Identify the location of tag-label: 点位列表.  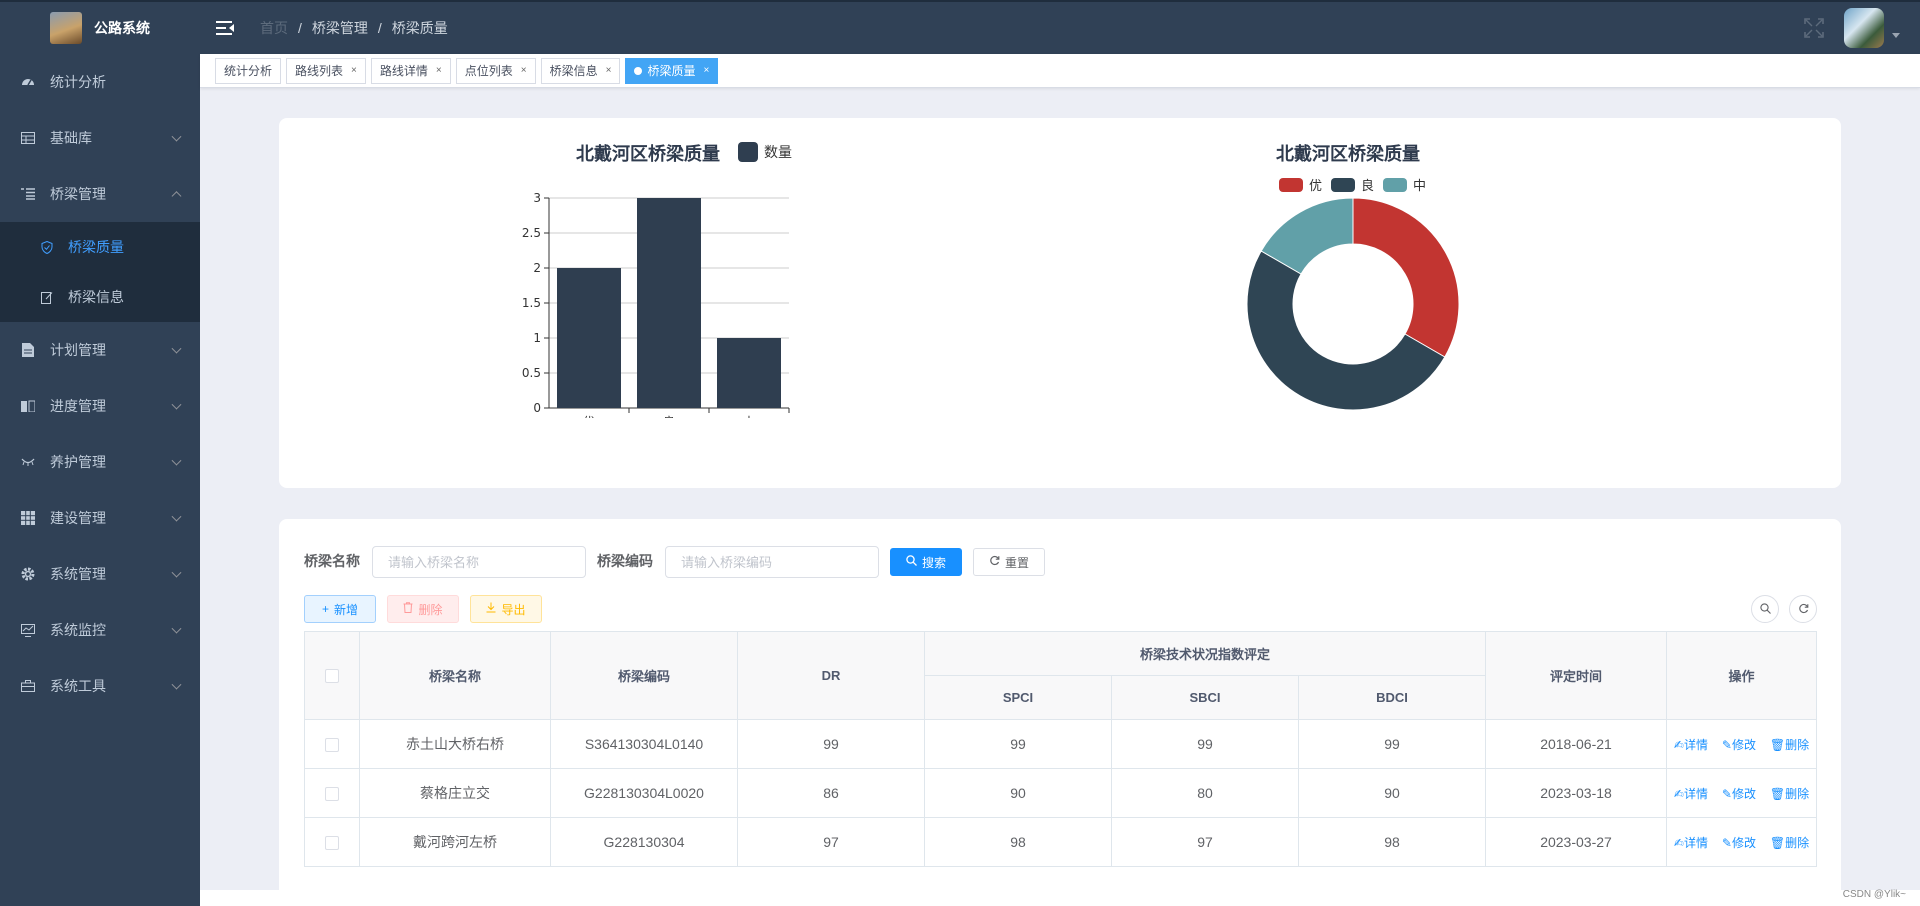
(488, 70).